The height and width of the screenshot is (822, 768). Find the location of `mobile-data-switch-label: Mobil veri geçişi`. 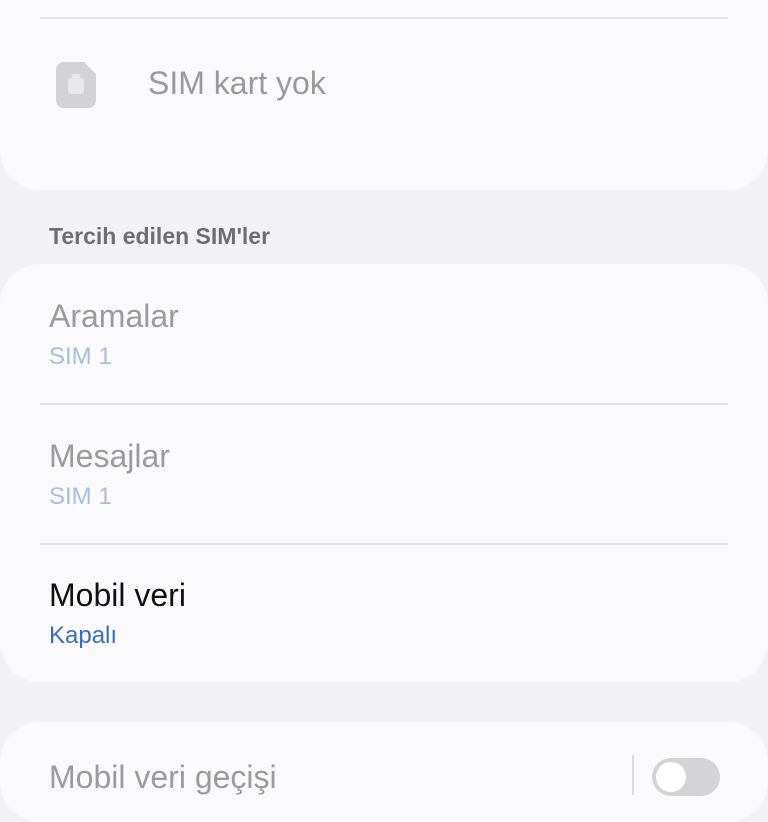

mobile-data-switch-label: Mobil veri geçişi is located at coordinates (163, 777).